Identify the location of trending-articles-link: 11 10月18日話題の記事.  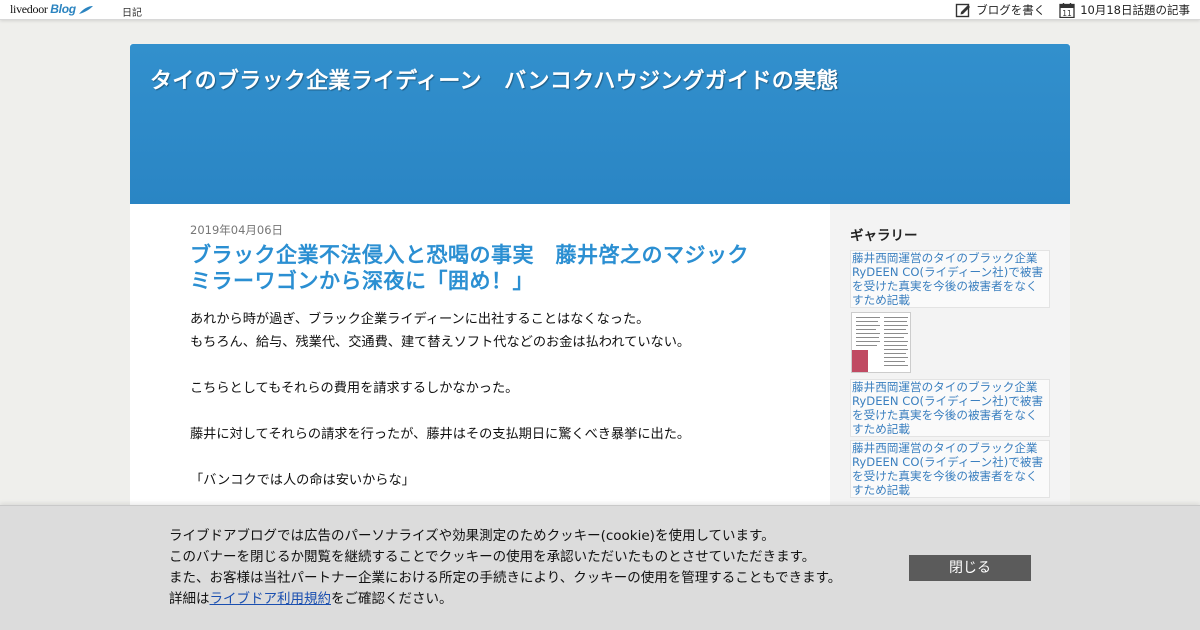
(1124, 10).